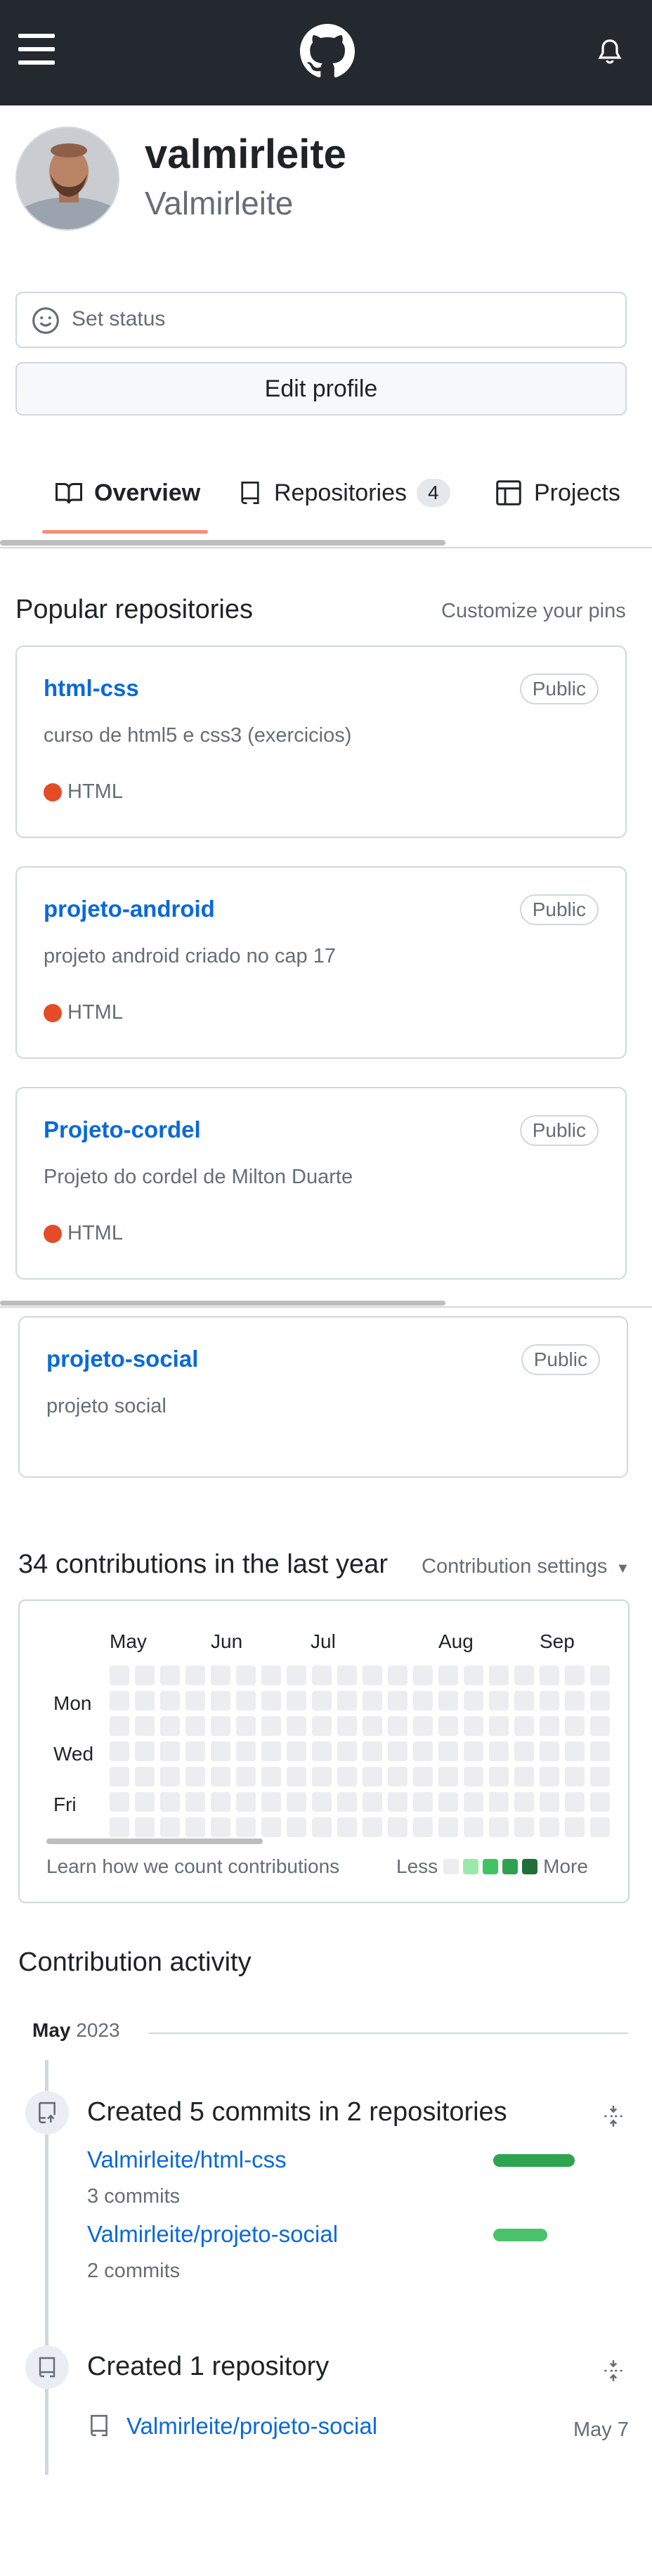 Image resolution: width=652 pixels, height=2576 pixels. I want to click on tab-projects: Projects, so click(557, 492).